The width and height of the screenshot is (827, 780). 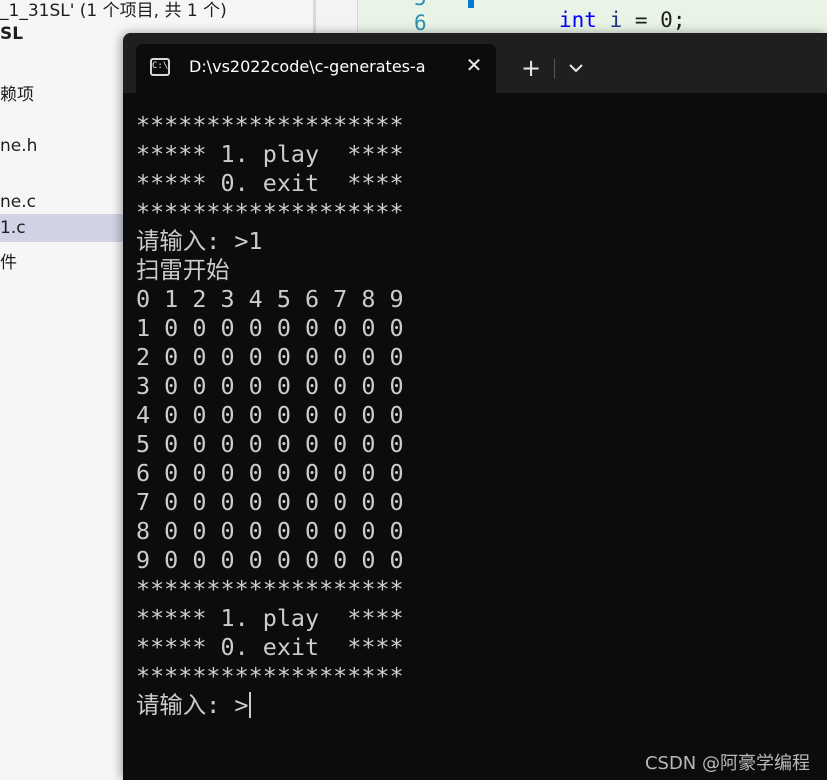 I want to click on console-line: 2 0 0 0 0 0 0 0 0 0, so click(x=270, y=357).